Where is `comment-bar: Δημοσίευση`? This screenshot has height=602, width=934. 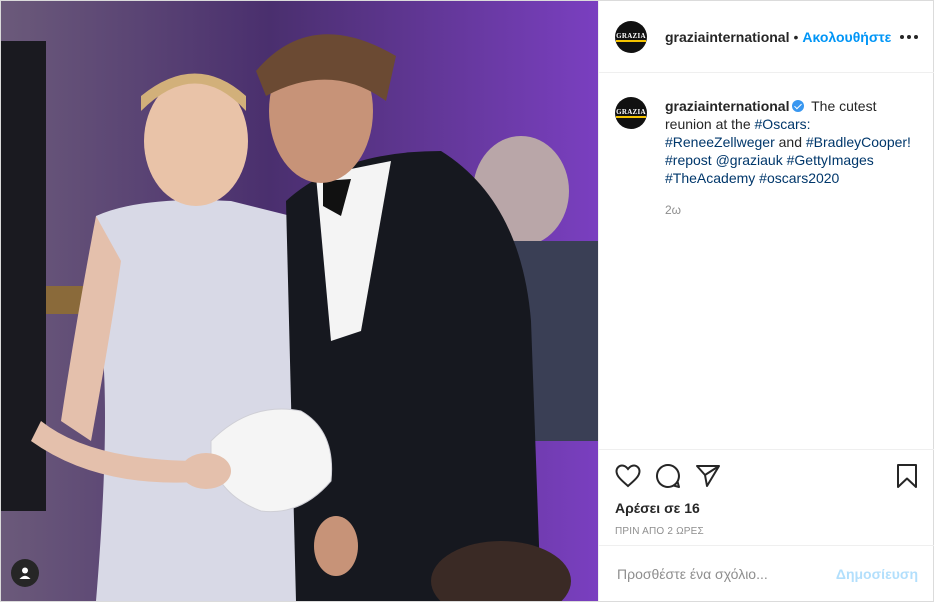 comment-bar: Δημοσίευση is located at coordinates (766, 573).